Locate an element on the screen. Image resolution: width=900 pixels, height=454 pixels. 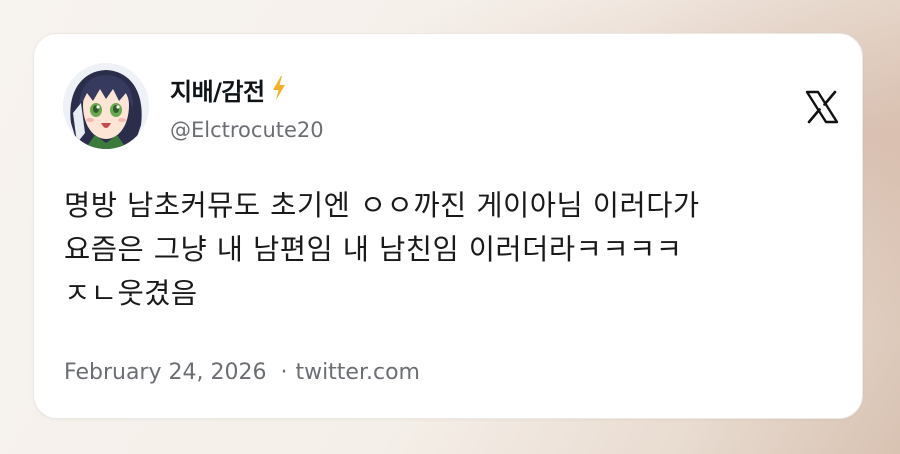
tweet-text-line: 요즘은 그냥 내 남편임 내 남친임 이러더라ㅋㅋㅋㅋ is located at coordinates (373, 249).